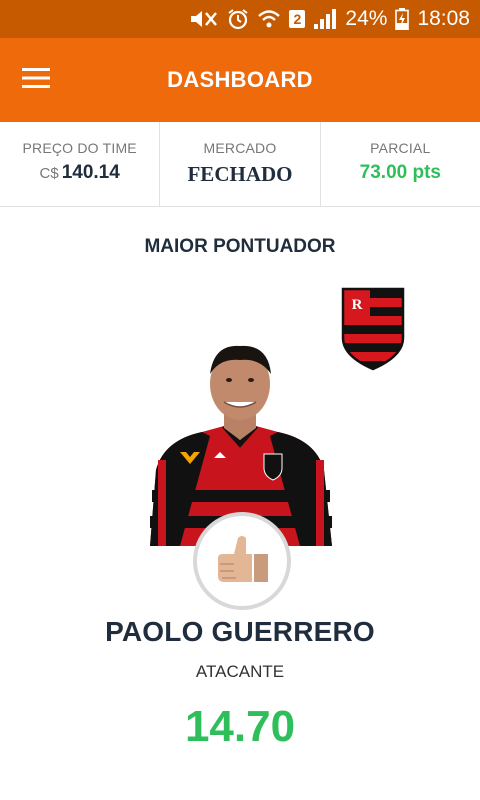 The height and width of the screenshot is (800, 480). Describe the element at coordinates (240, 631) in the screenshot. I see `player-name: PAOLO GUERRERO` at that location.